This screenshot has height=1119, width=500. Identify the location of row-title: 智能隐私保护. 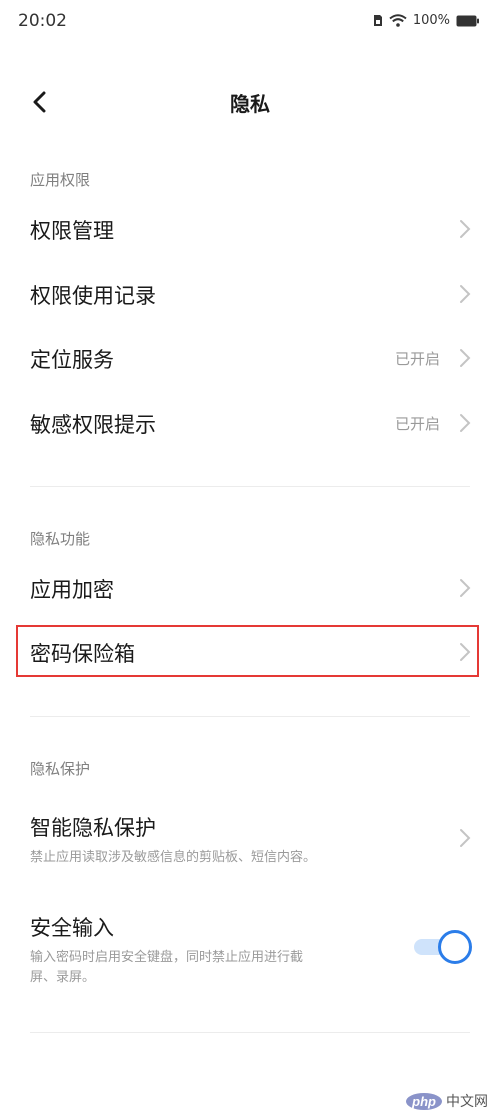
(93, 828).